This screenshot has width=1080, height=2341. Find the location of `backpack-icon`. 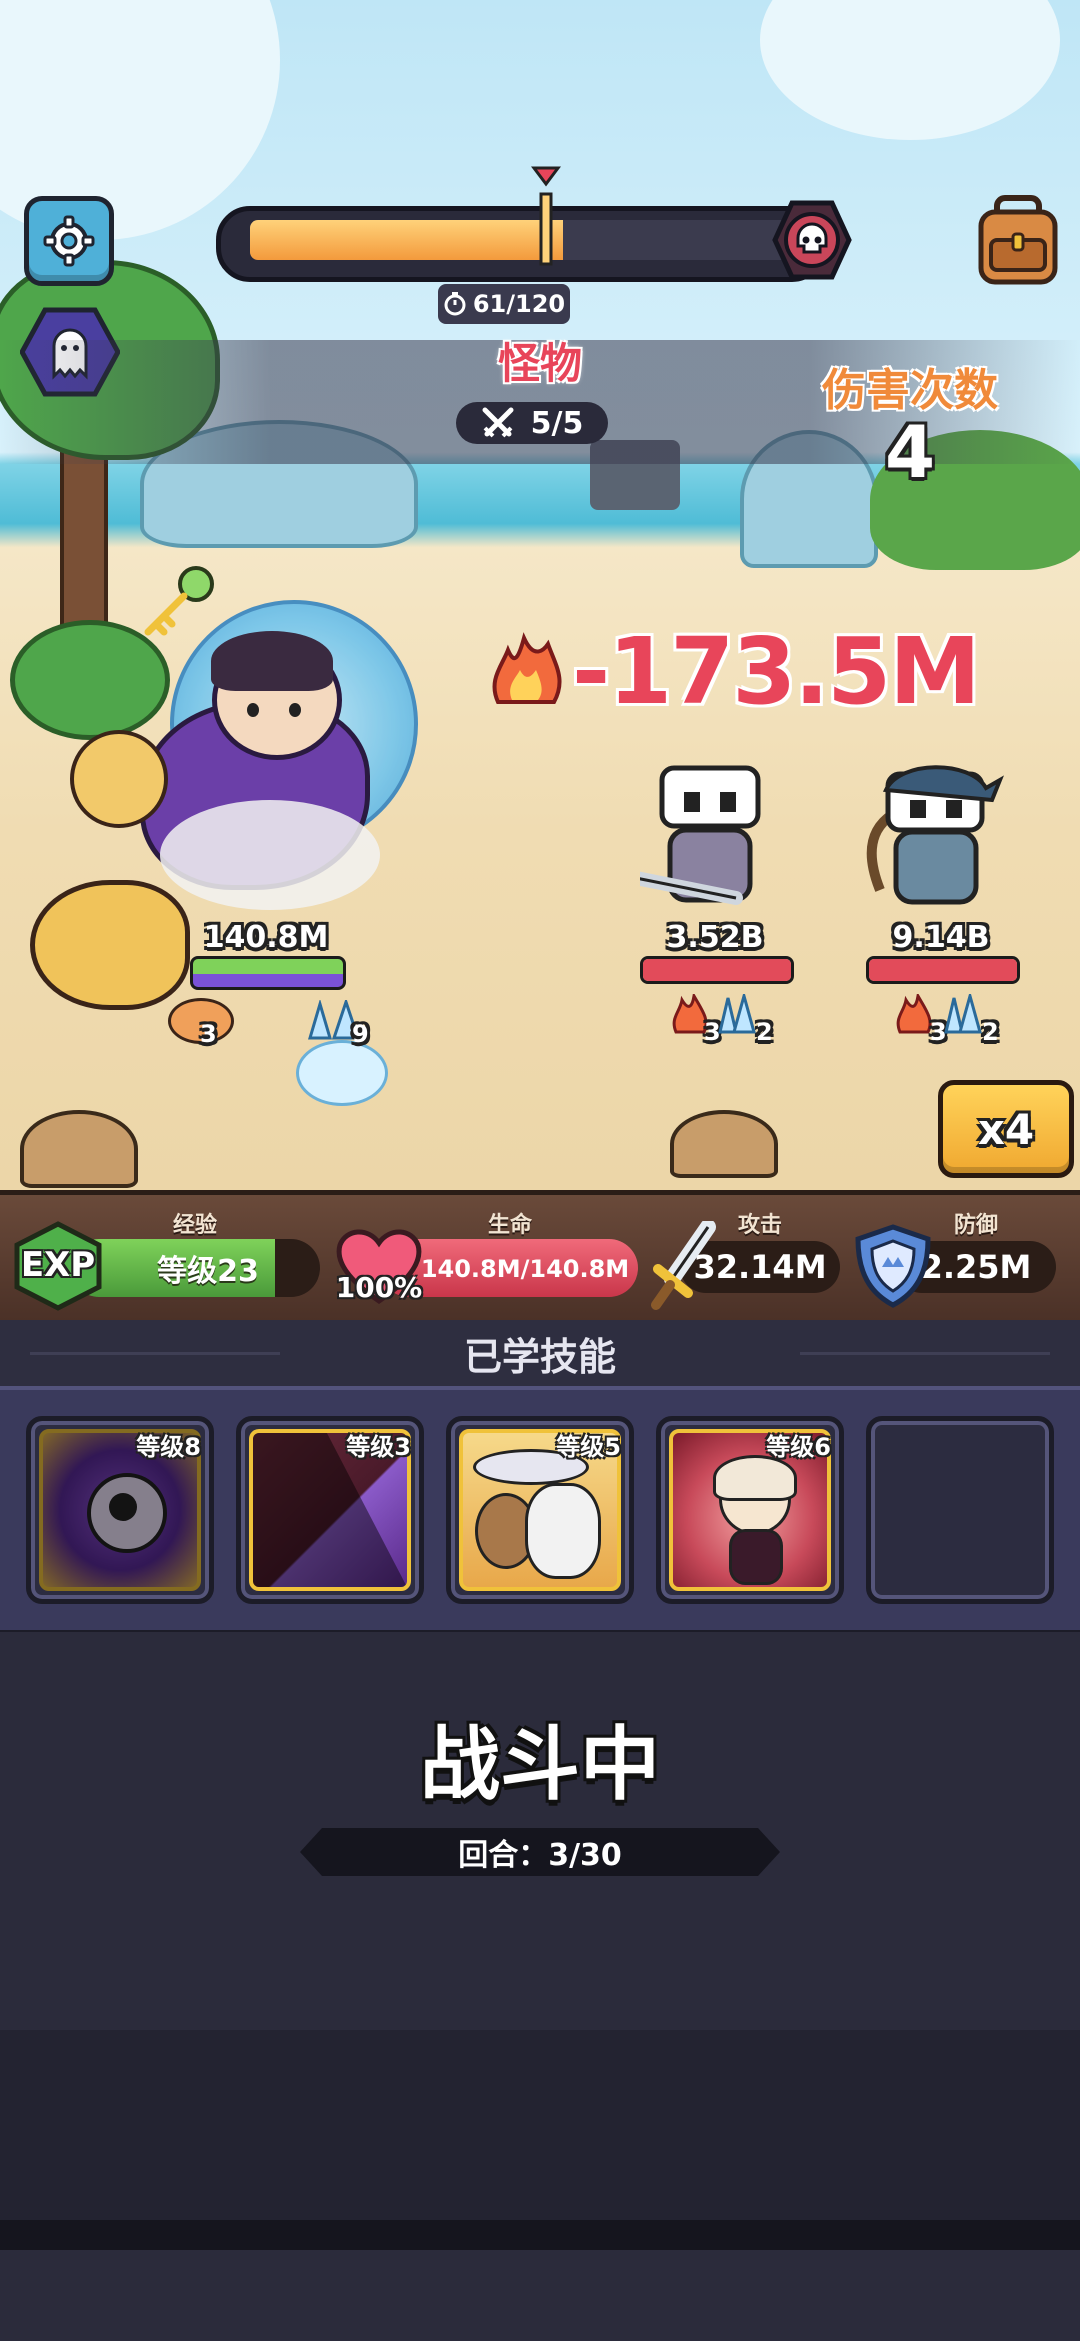

backpack-icon is located at coordinates (1018, 240).